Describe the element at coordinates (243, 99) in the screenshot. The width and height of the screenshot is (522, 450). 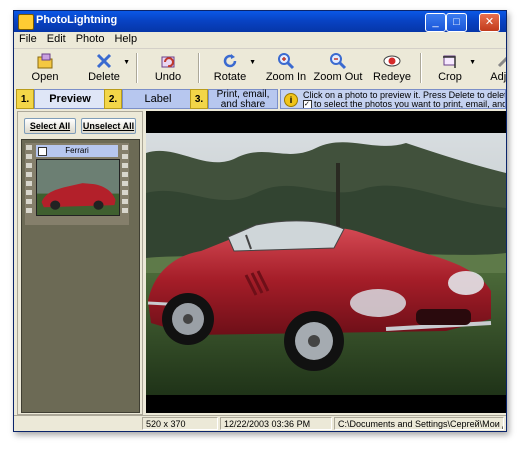
I see `step-label: Print, email, and share` at that location.